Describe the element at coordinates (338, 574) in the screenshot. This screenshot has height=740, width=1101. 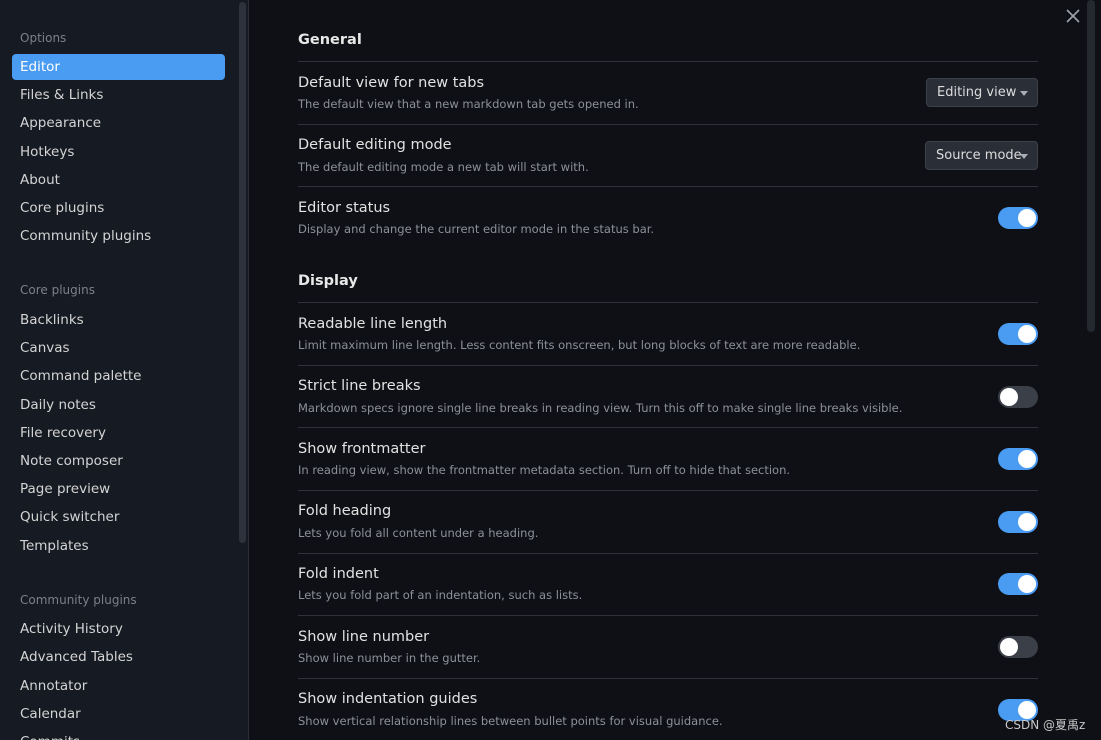
I see `setting-fold-indent-name: Fold indent` at that location.